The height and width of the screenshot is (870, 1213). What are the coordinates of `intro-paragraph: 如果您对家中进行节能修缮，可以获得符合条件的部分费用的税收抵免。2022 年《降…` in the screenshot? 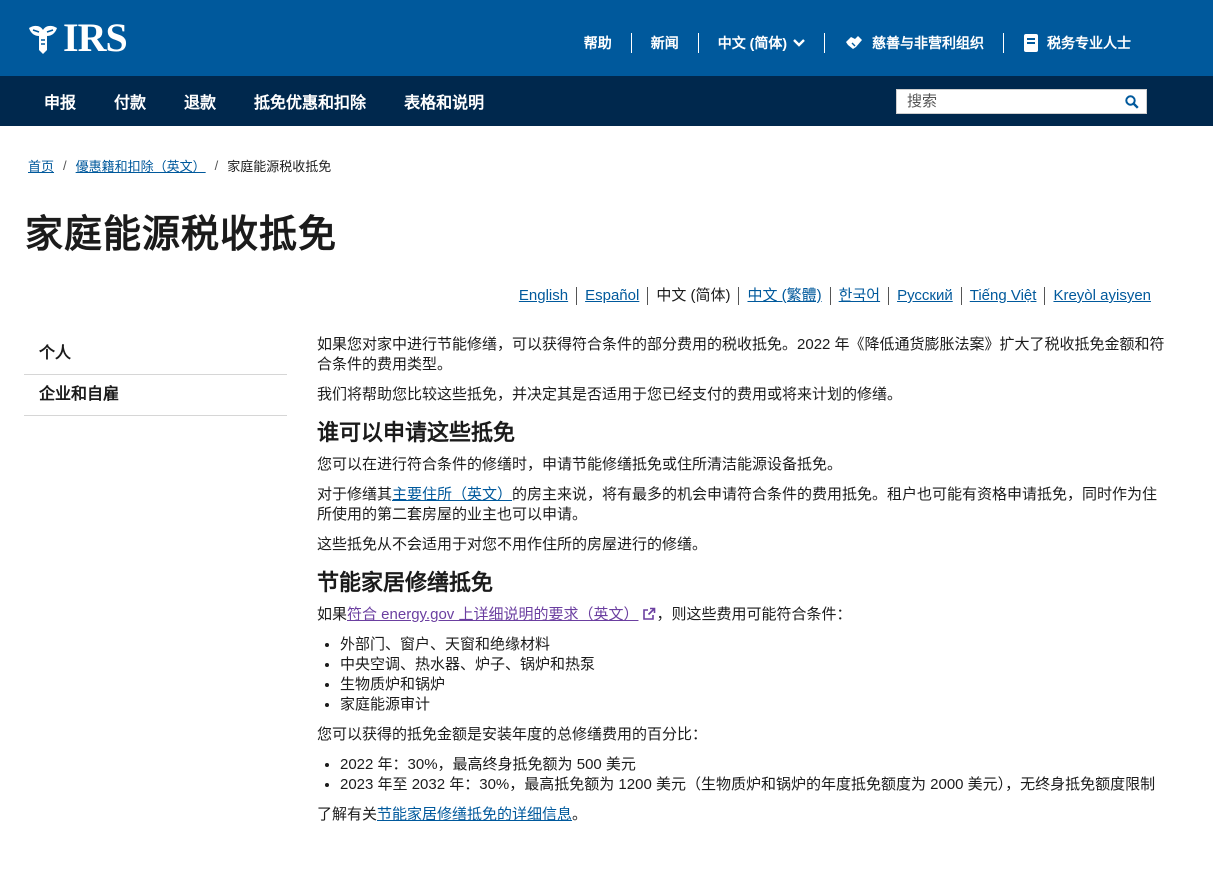 It's located at (741, 354).